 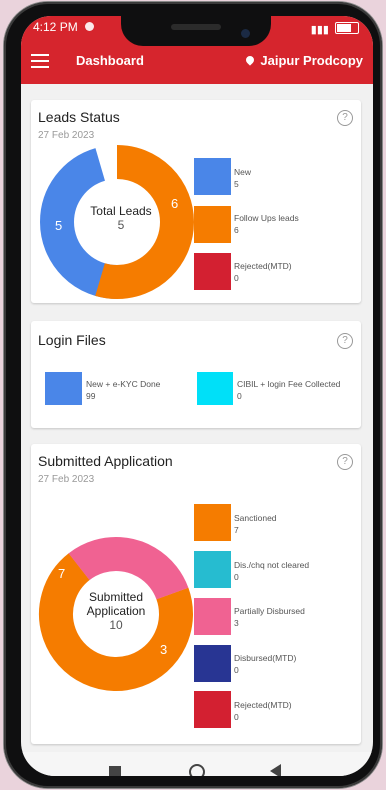 What do you see at coordinates (79, 117) in the screenshot?
I see `leads-status-title: Leads Status` at bounding box center [79, 117].